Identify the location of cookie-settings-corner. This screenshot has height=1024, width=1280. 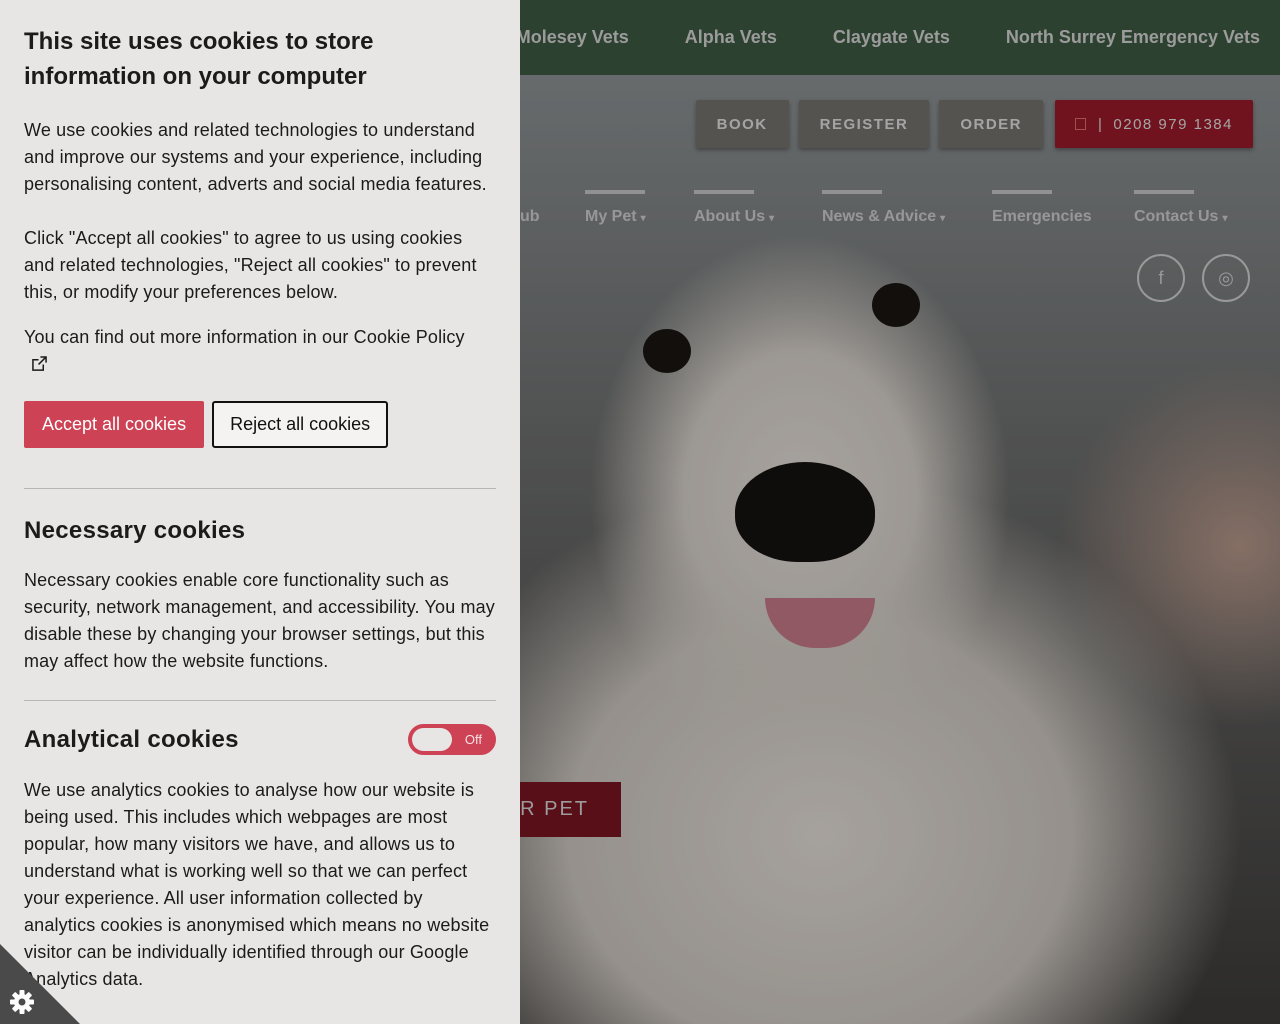
(40, 984).